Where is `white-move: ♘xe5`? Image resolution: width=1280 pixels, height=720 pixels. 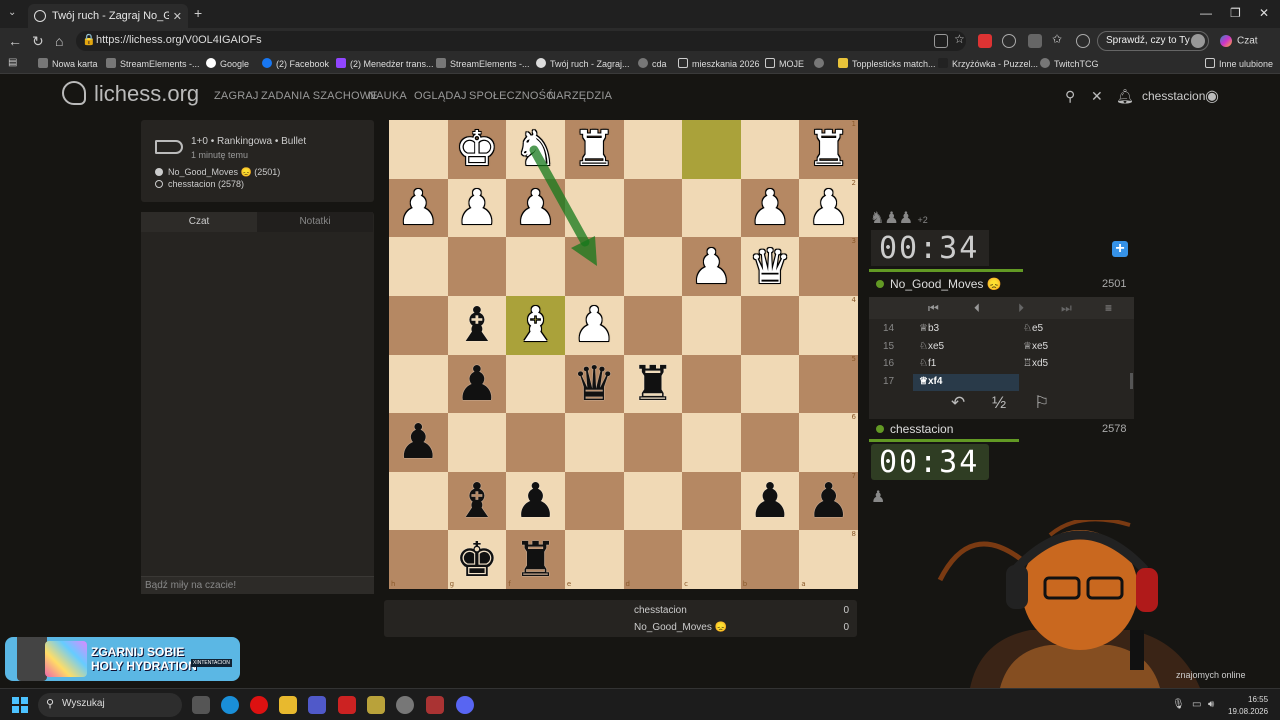 white-move: ♘xe5 is located at coordinates (966, 347).